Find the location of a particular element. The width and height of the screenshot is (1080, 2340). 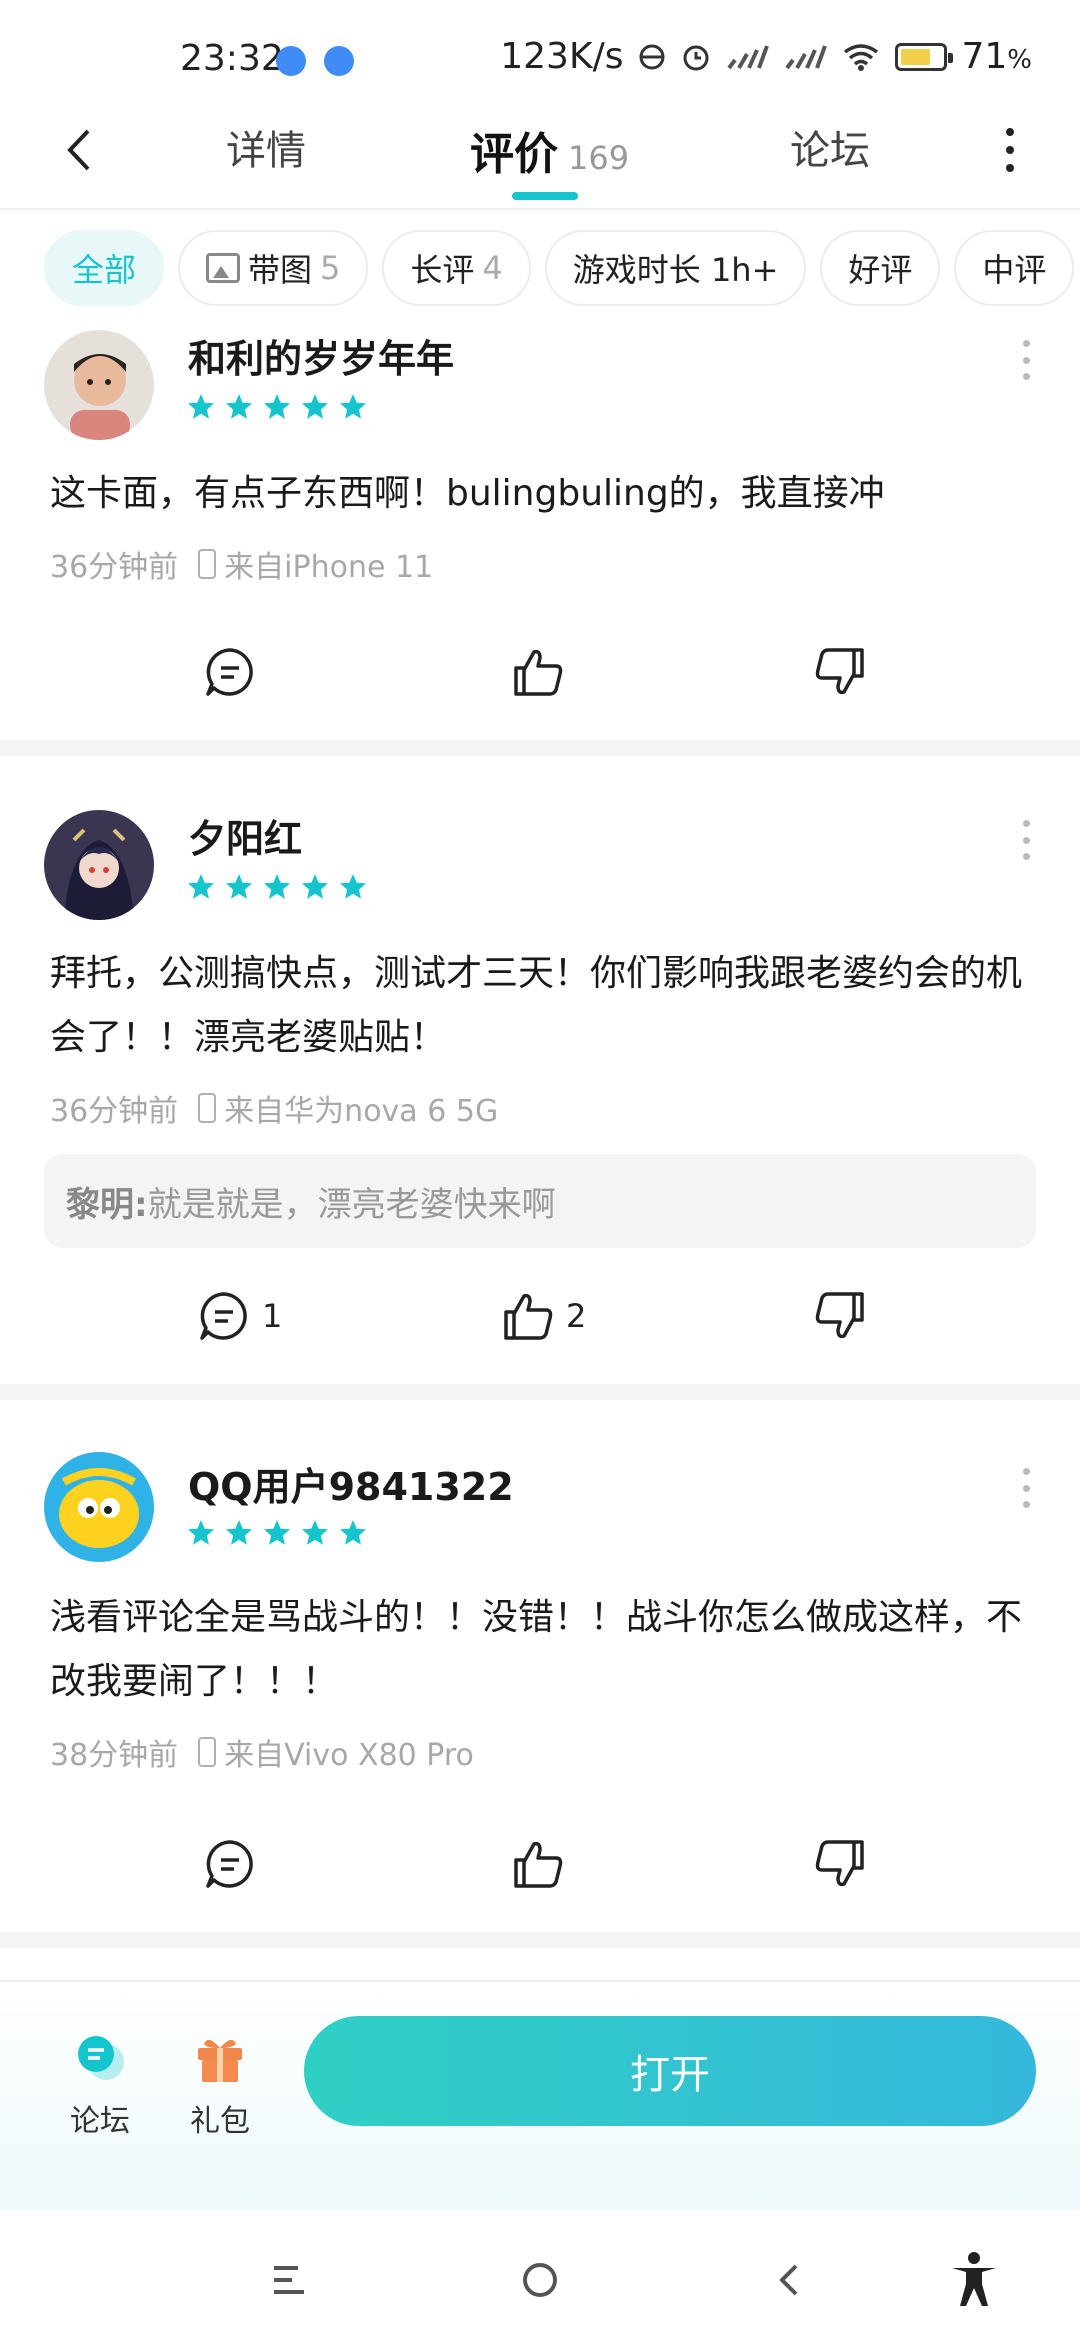

top-nav: 详情 评价 169 论坛 is located at coordinates (540, 155).